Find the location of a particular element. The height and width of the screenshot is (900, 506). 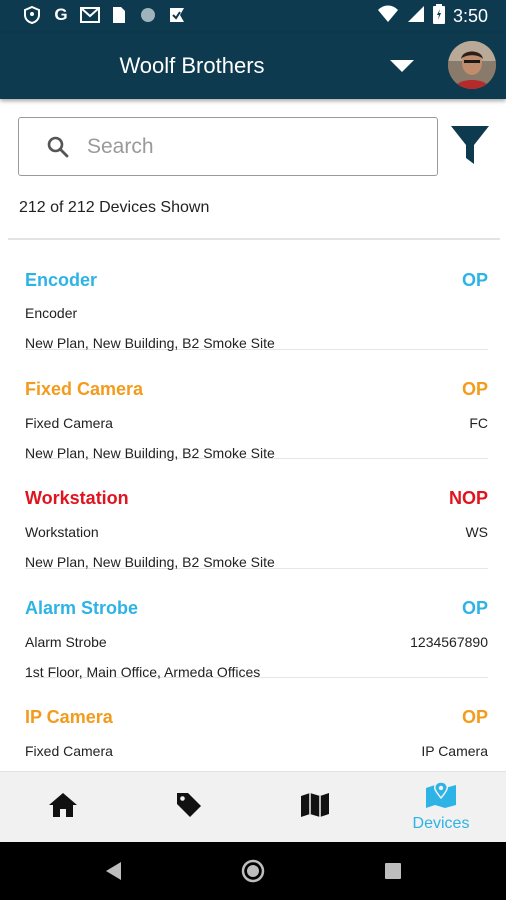

gmail-icon is located at coordinates (90, 15).